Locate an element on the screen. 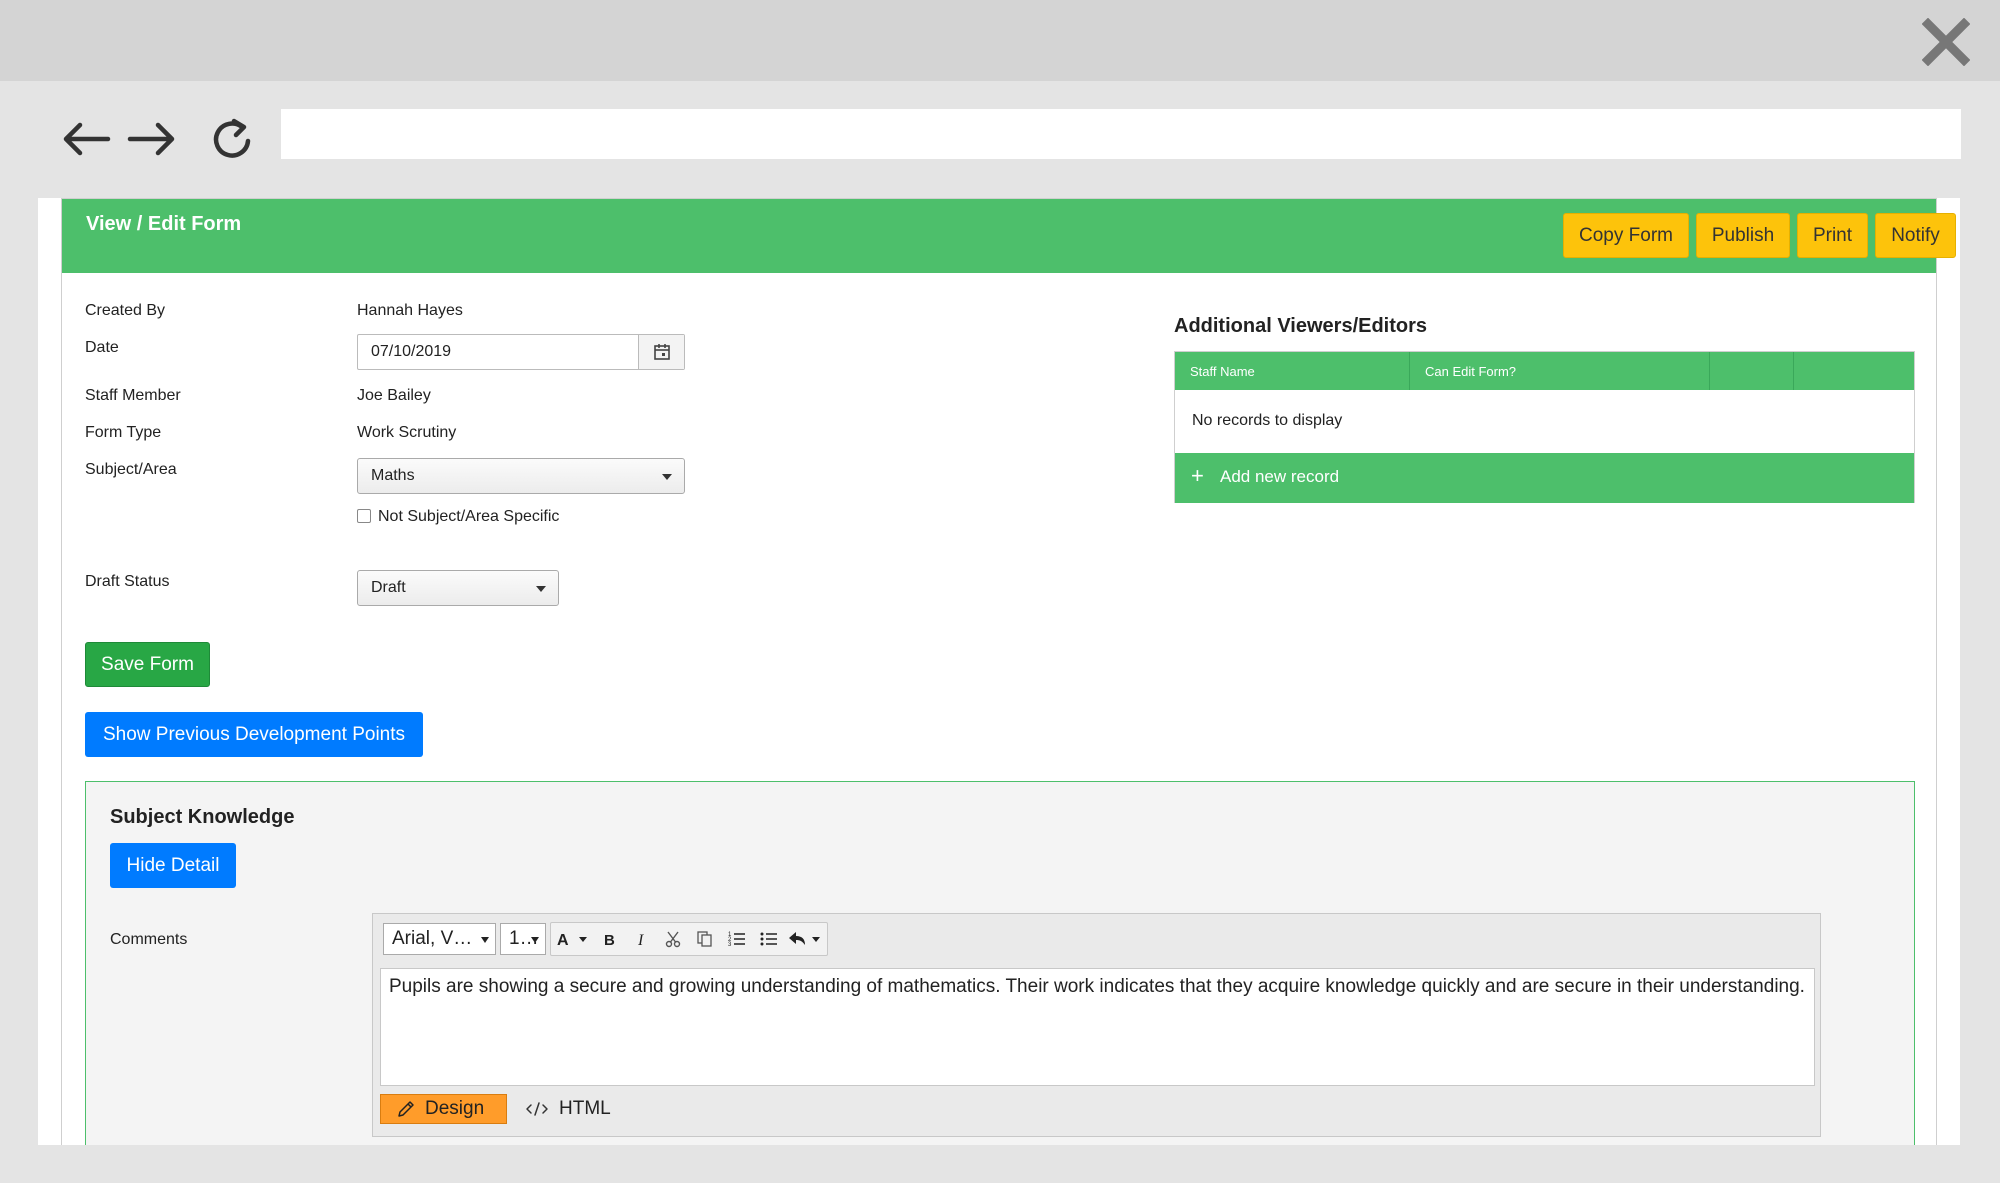  toolbar-format-group: A B I 1 2 3 is located at coordinates (689, 939).